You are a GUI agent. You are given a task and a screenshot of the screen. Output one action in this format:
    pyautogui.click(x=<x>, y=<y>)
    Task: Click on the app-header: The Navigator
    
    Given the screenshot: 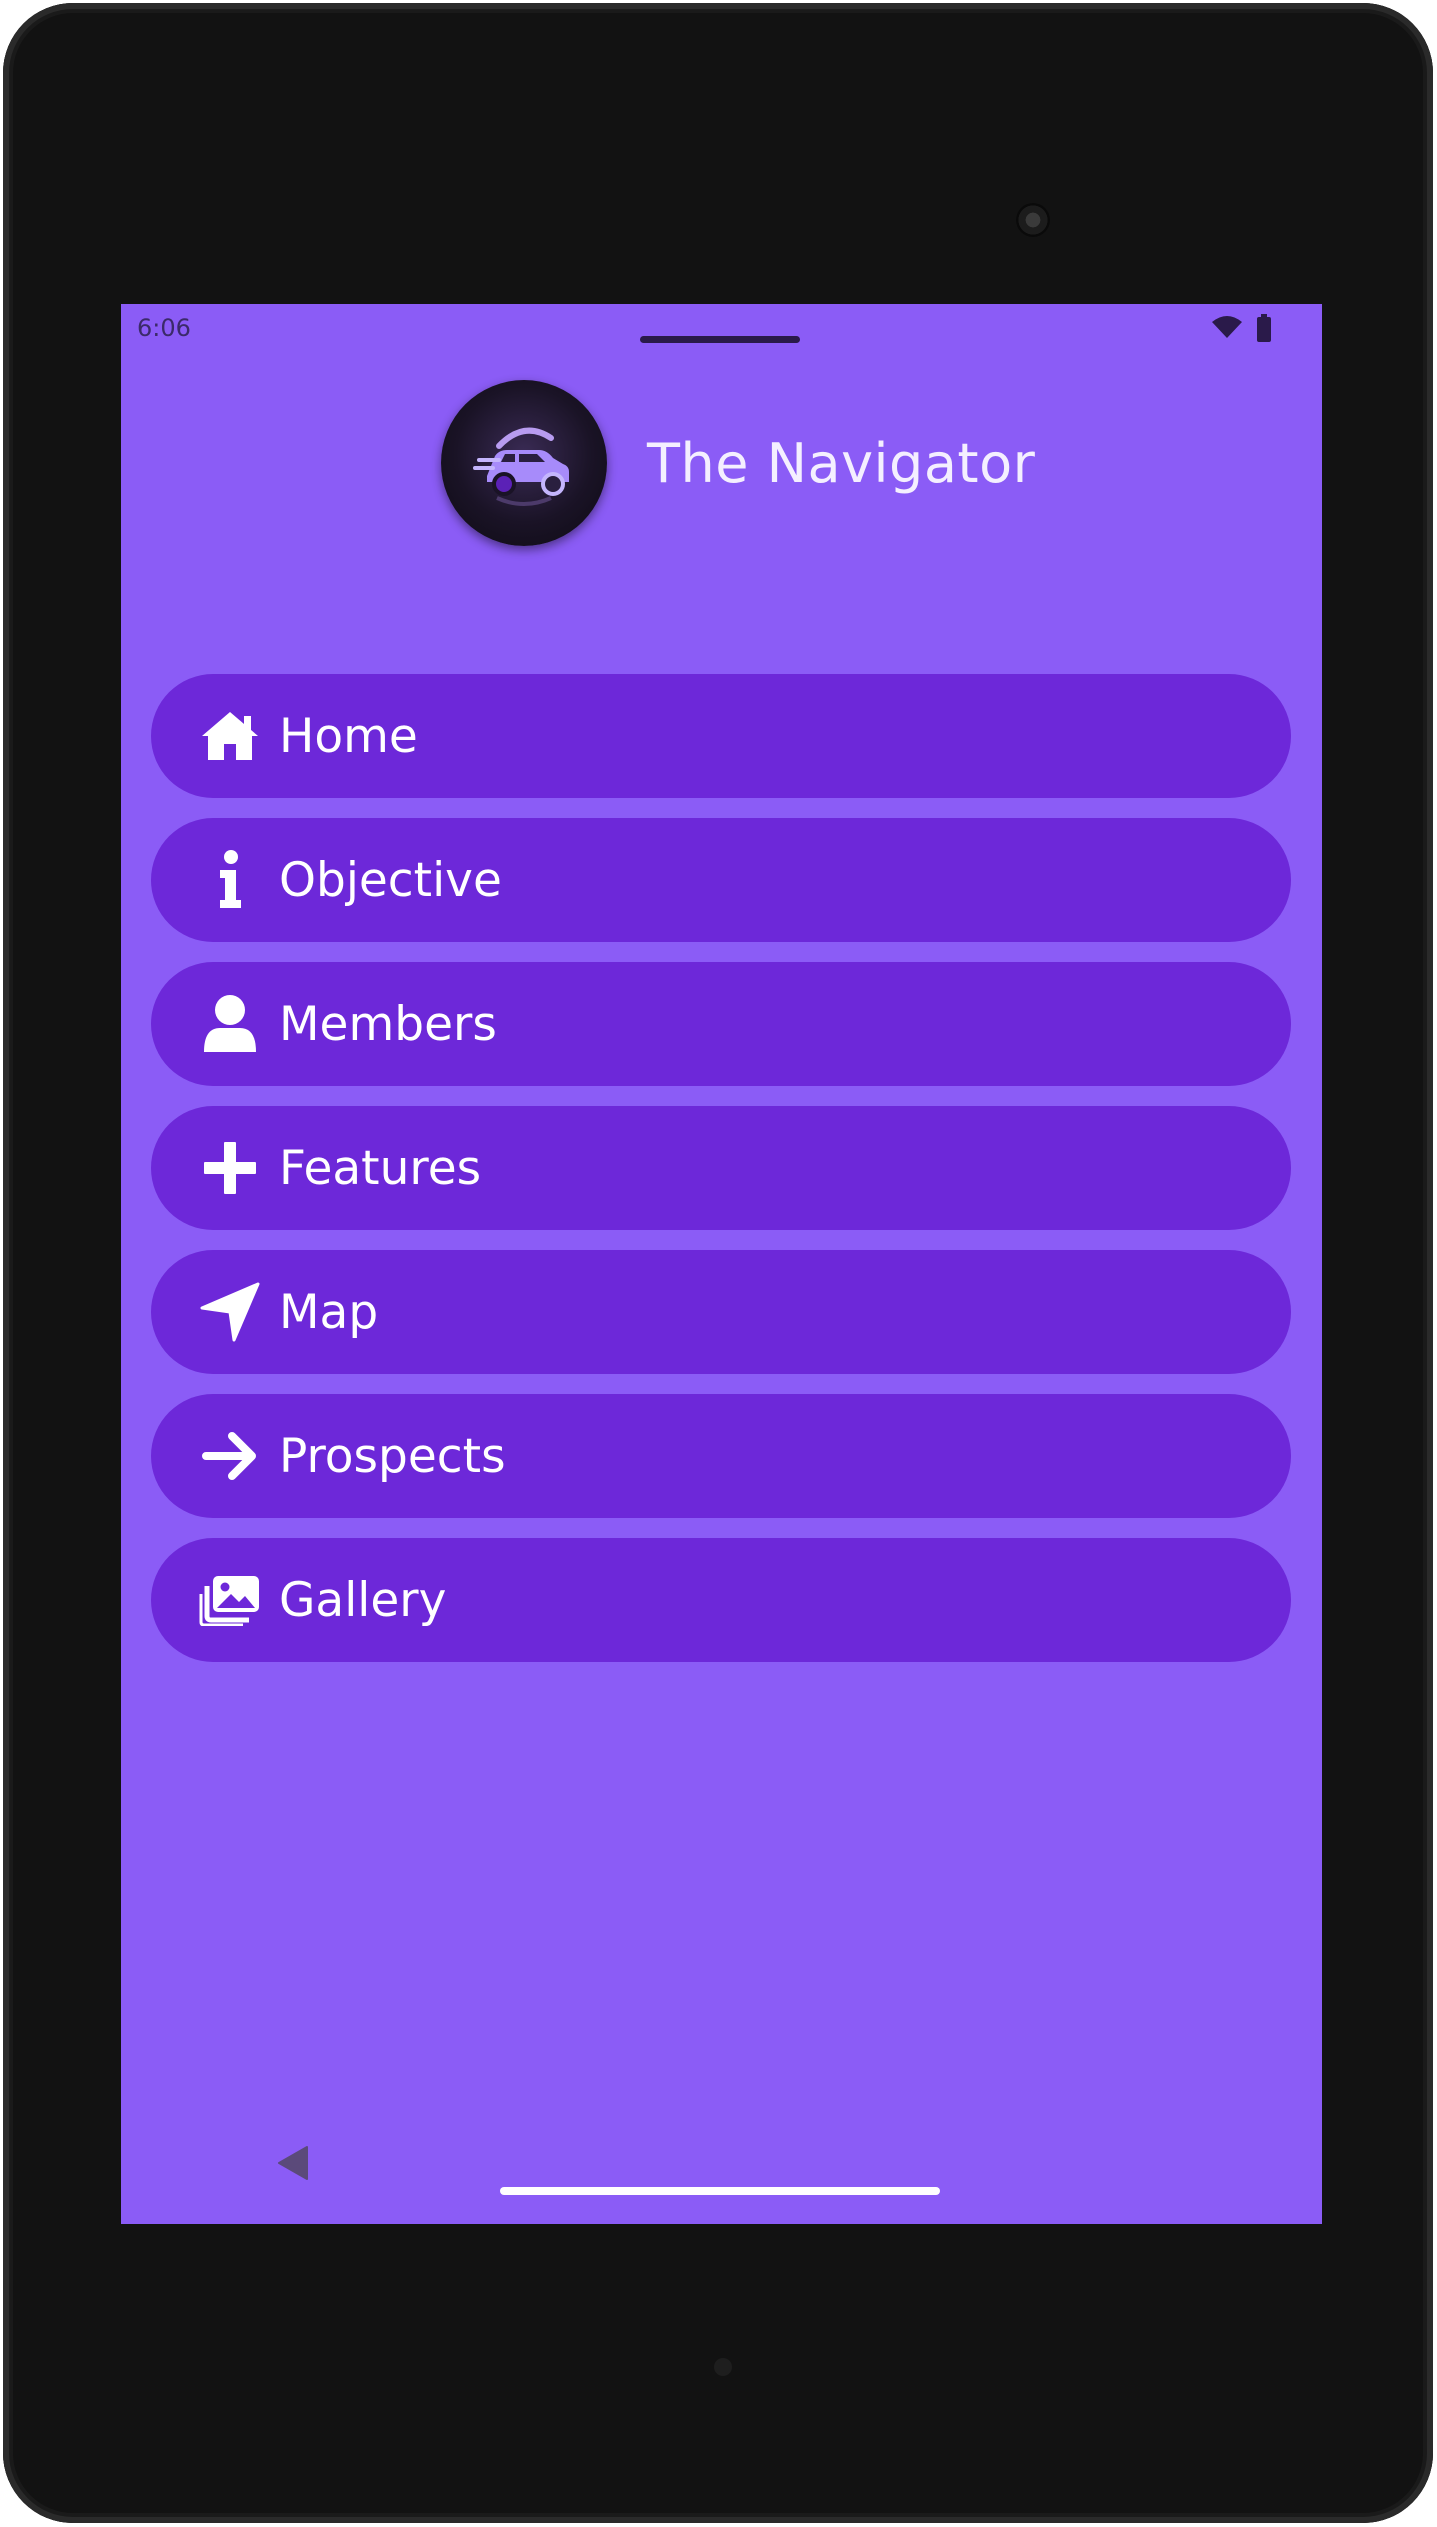 What is the action you would take?
    pyautogui.click(x=738, y=463)
    